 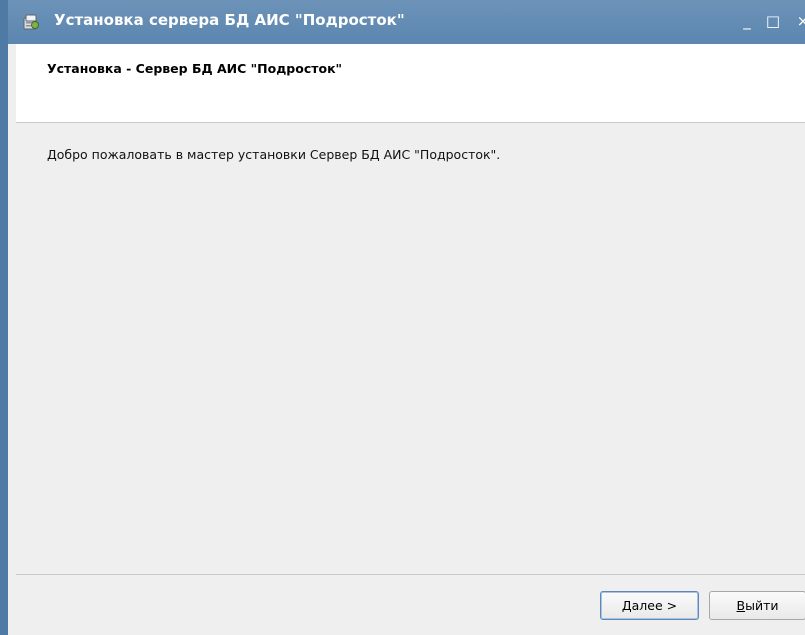 I want to click on installer-app-icon, so click(x=31, y=22).